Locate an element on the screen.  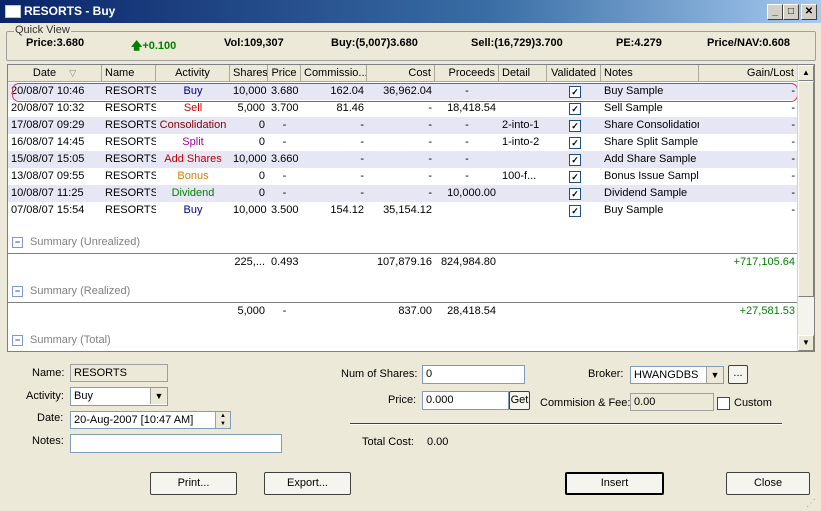
price-input: 0.000 is located at coordinates (465, 400).